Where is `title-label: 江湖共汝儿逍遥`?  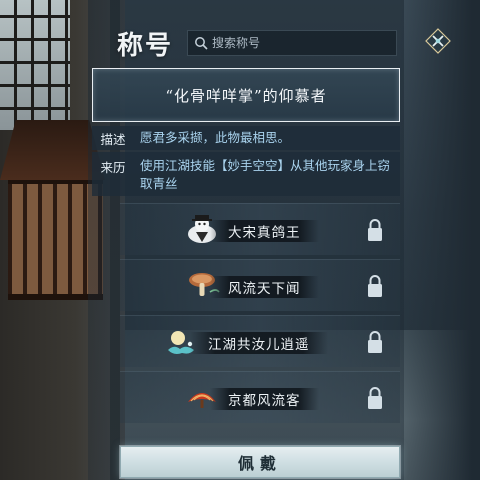
title-label: 江湖共汝儿逍遥 is located at coordinates (259, 345).